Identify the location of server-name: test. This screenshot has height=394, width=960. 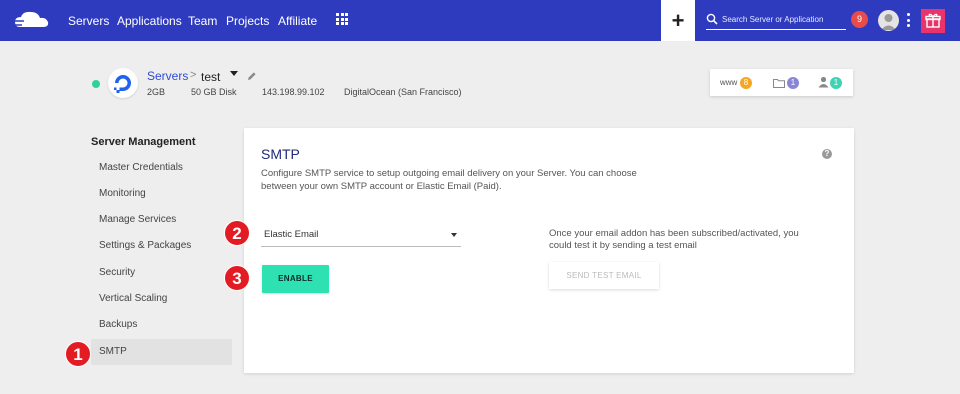
(211, 77).